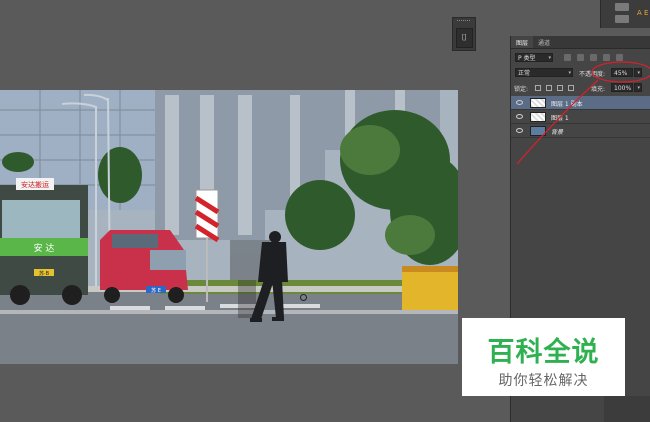 This screenshot has width=650, height=422. I want to click on watermark-logo: 百科全说 助你轻松解决, so click(543, 357).